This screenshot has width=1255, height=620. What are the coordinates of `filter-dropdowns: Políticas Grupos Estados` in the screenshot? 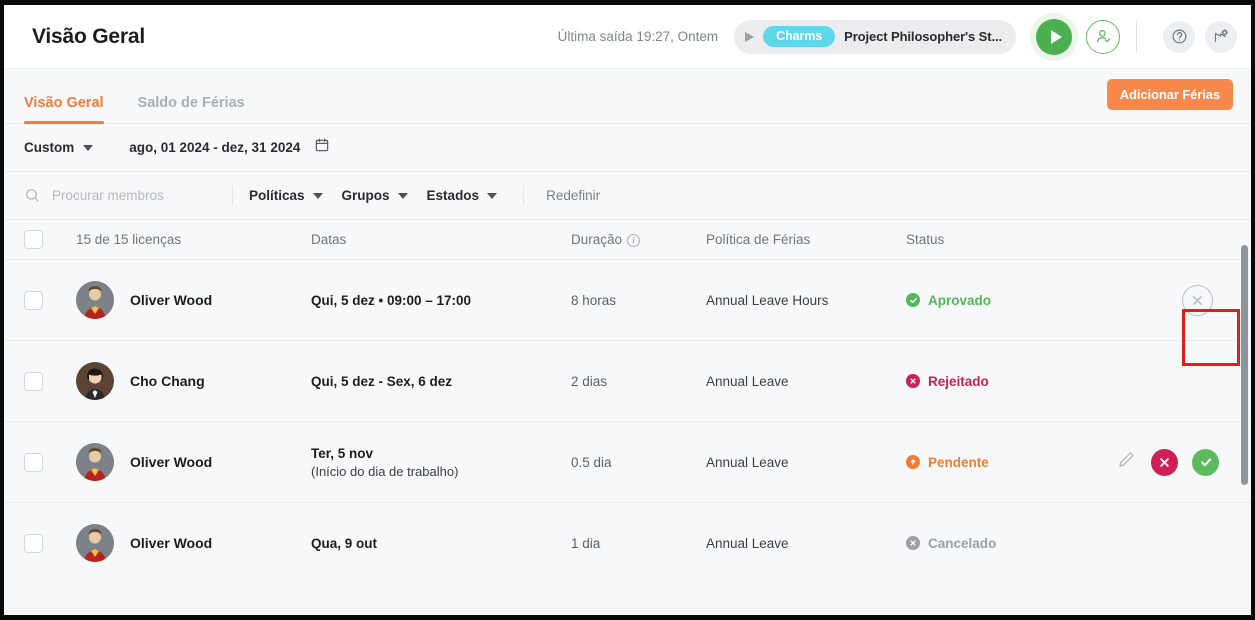 It's located at (378, 195).